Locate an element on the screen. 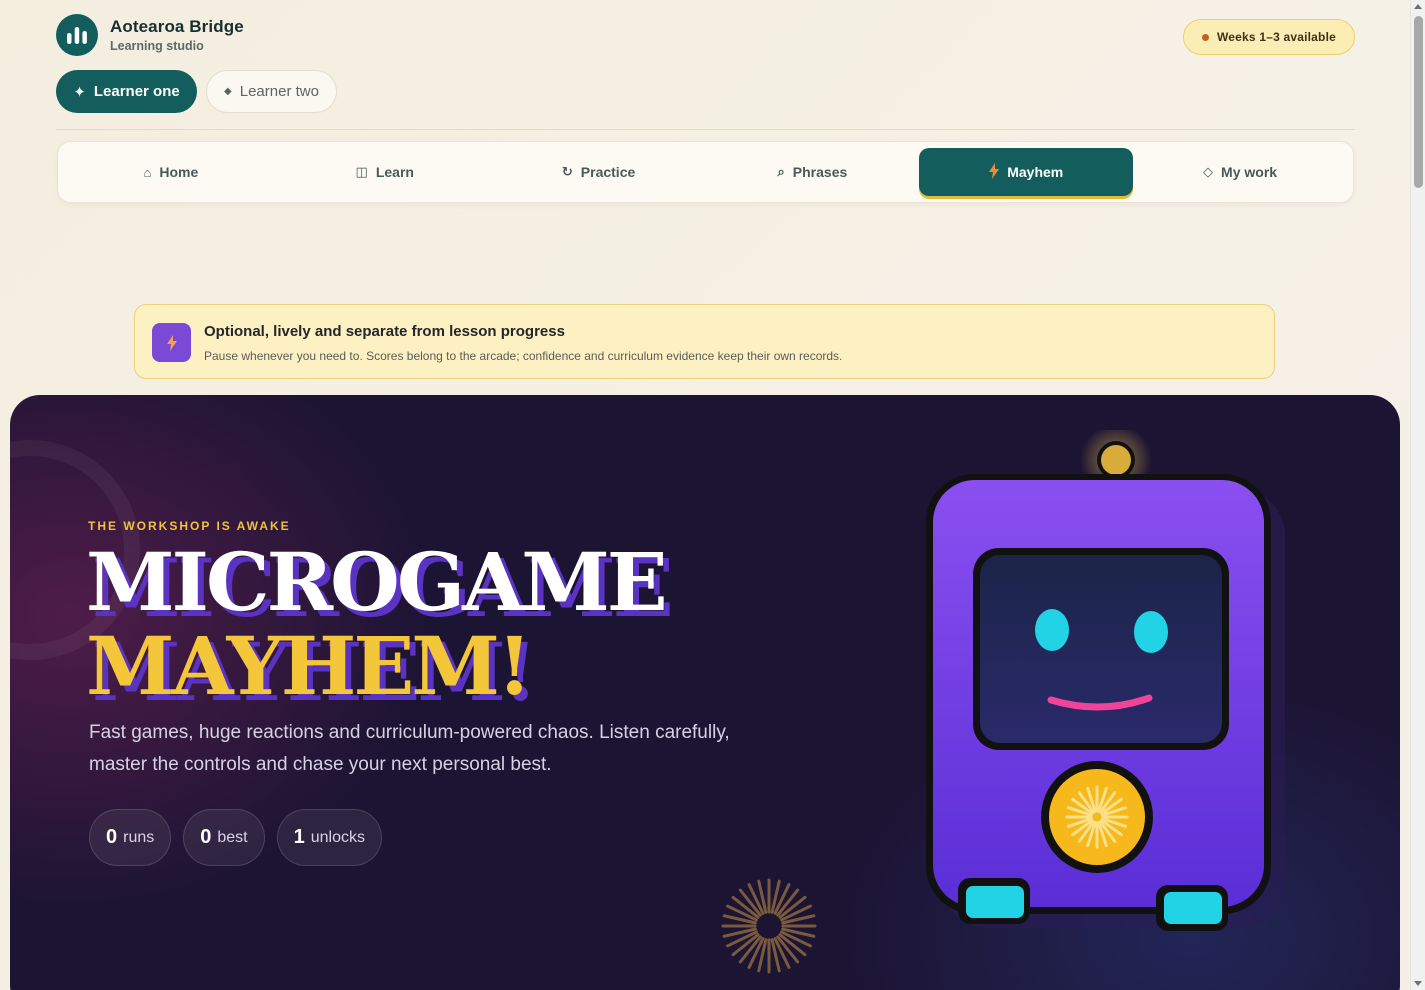 The height and width of the screenshot is (990, 1425). brand-subtitle: Learning studio is located at coordinates (157, 46).